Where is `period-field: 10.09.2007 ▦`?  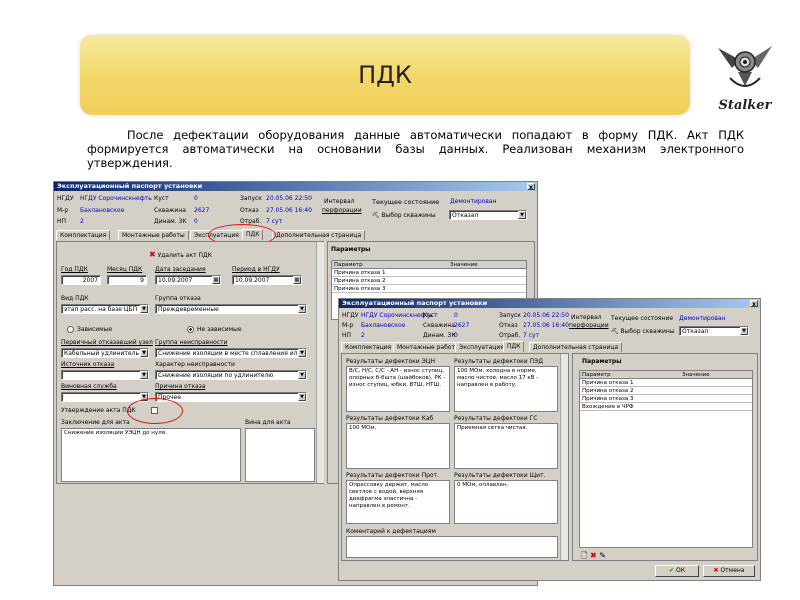
period-field: 10.09.2007 ▦ is located at coordinates (267, 280).